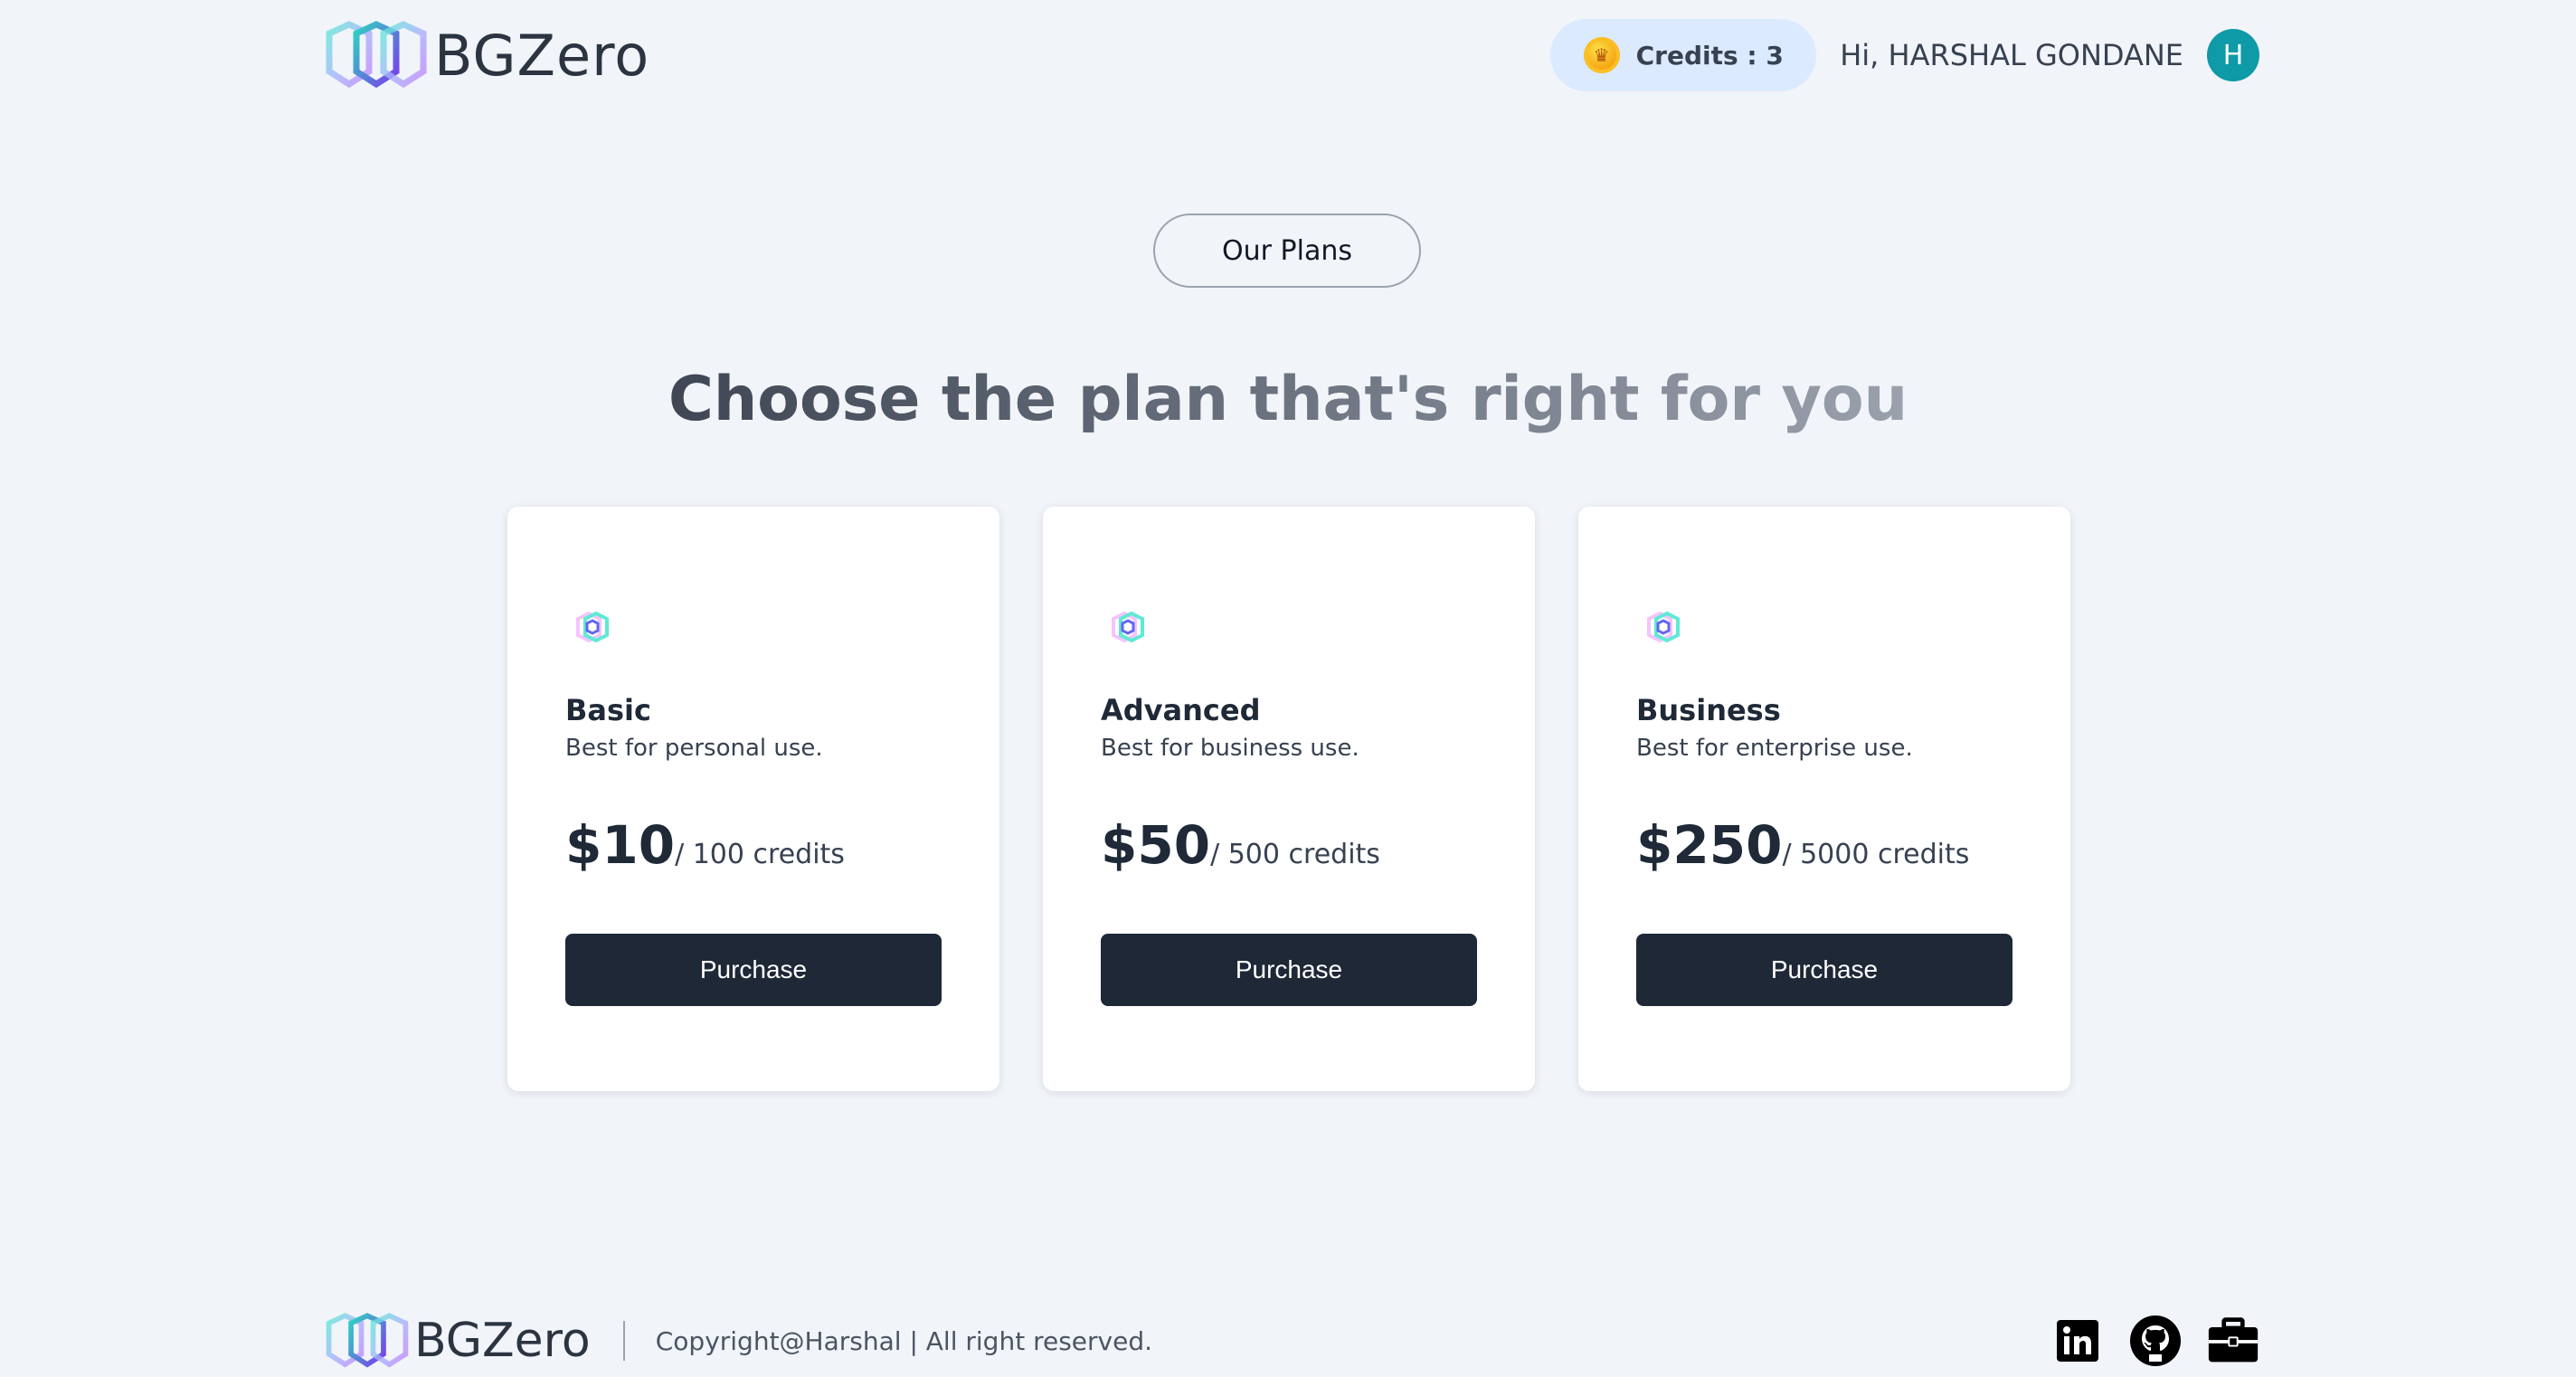  I want to click on page-title: Choose the plan that's right for you, so click(1288, 400).